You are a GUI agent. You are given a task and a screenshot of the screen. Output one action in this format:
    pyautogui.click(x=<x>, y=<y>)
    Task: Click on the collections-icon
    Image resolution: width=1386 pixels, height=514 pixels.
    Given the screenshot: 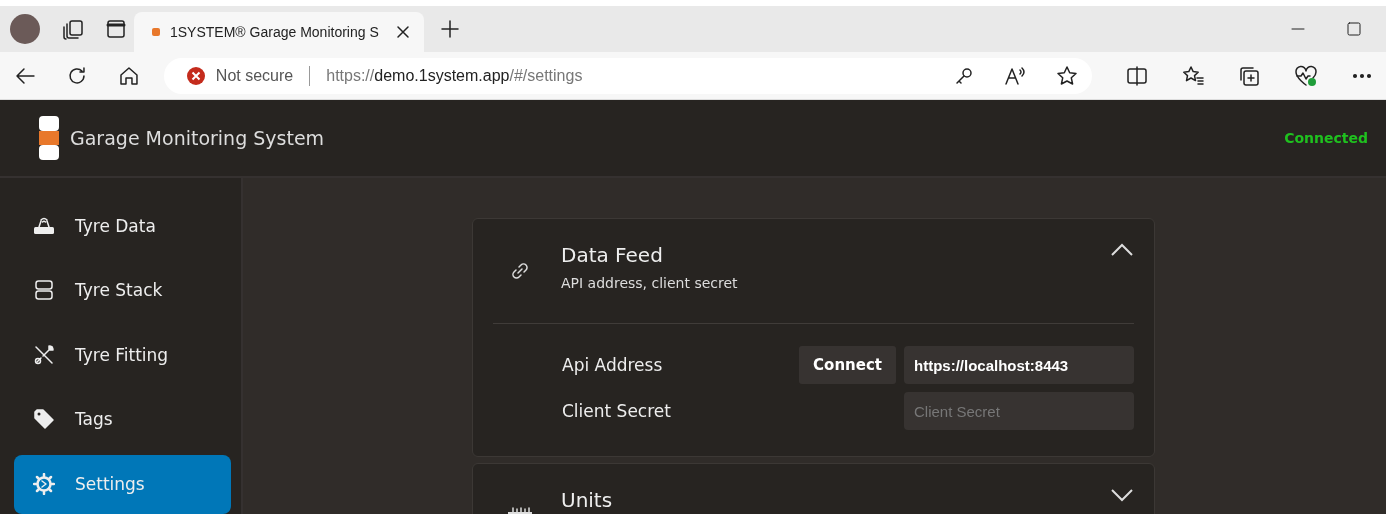 What is the action you would take?
    pyautogui.click(x=1249, y=75)
    